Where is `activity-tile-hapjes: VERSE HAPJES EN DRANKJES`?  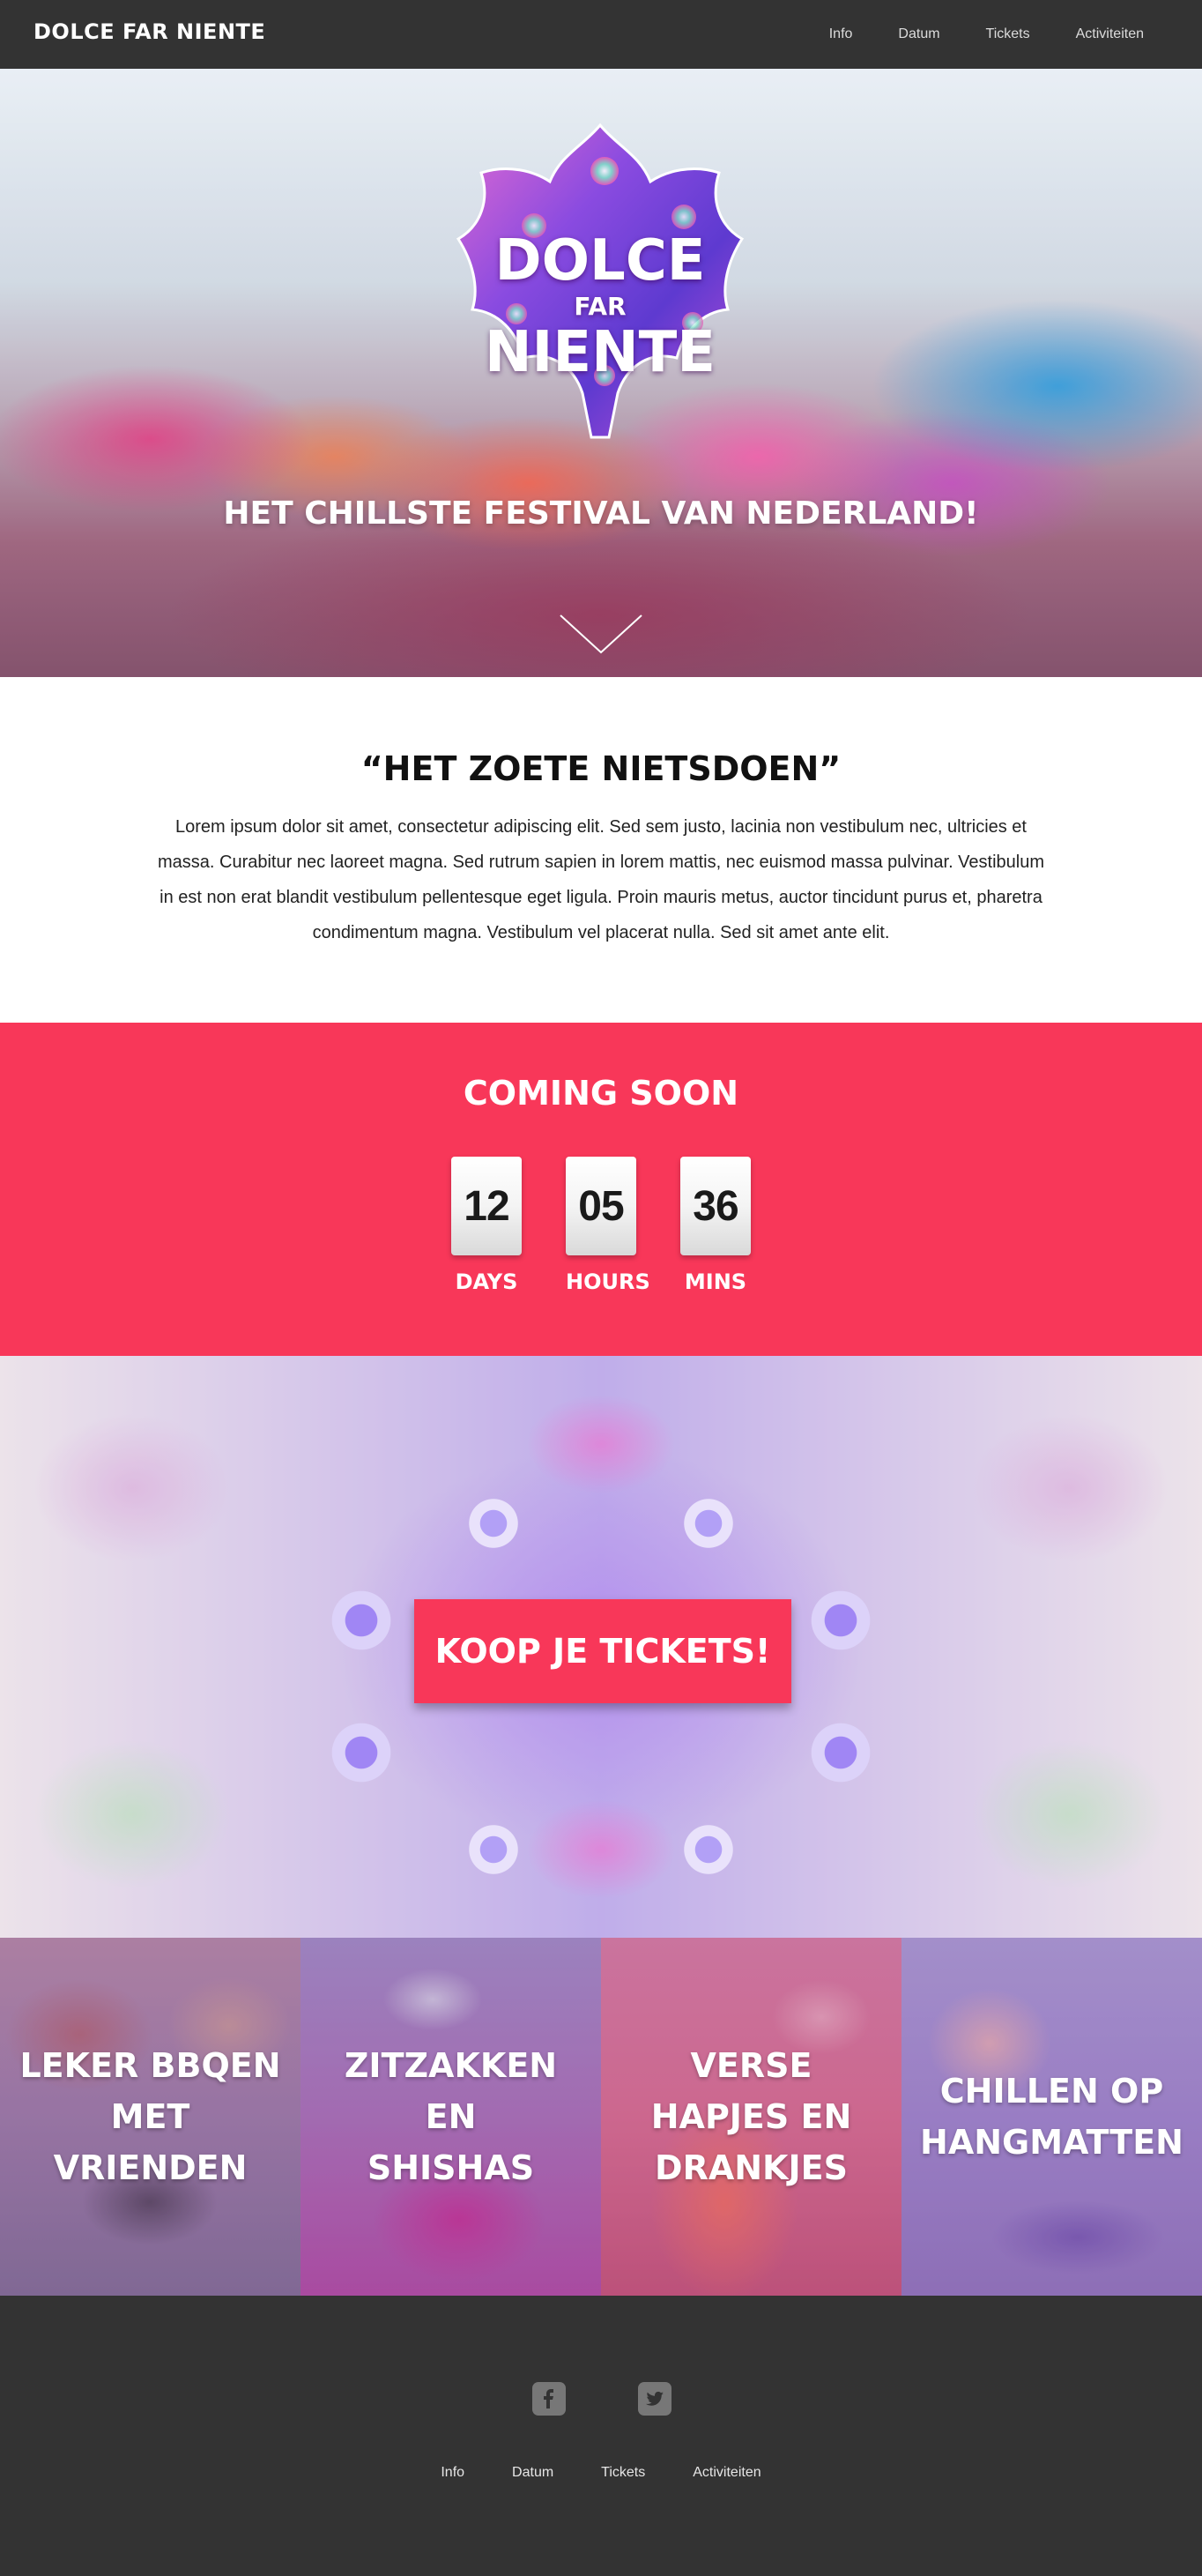 activity-tile-hapjes: VERSE HAPJES EN DRANKJES is located at coordinates (751, 2117).